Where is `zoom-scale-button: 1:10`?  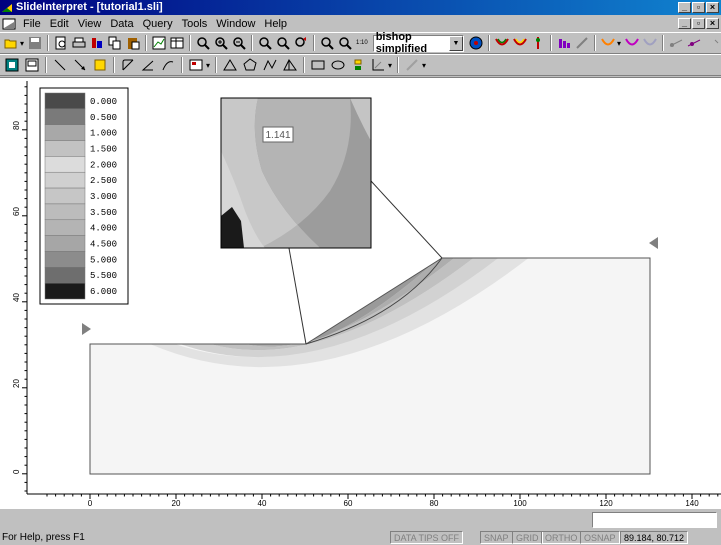 zoom-scale-button: 1:10 is located at coordinates (362, 43).